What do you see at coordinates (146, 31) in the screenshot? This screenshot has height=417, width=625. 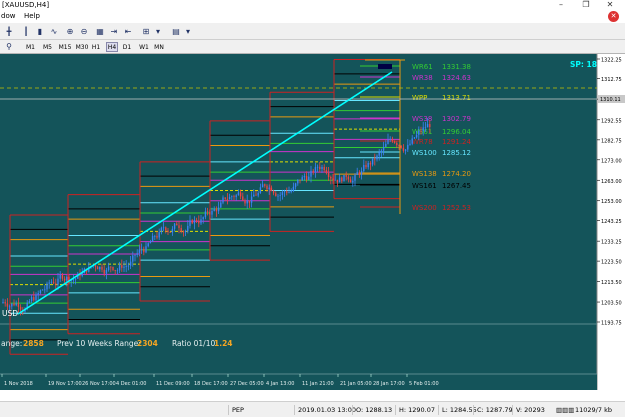 I see `indicators-icon: ⊞` at bounding box center [146, 31].